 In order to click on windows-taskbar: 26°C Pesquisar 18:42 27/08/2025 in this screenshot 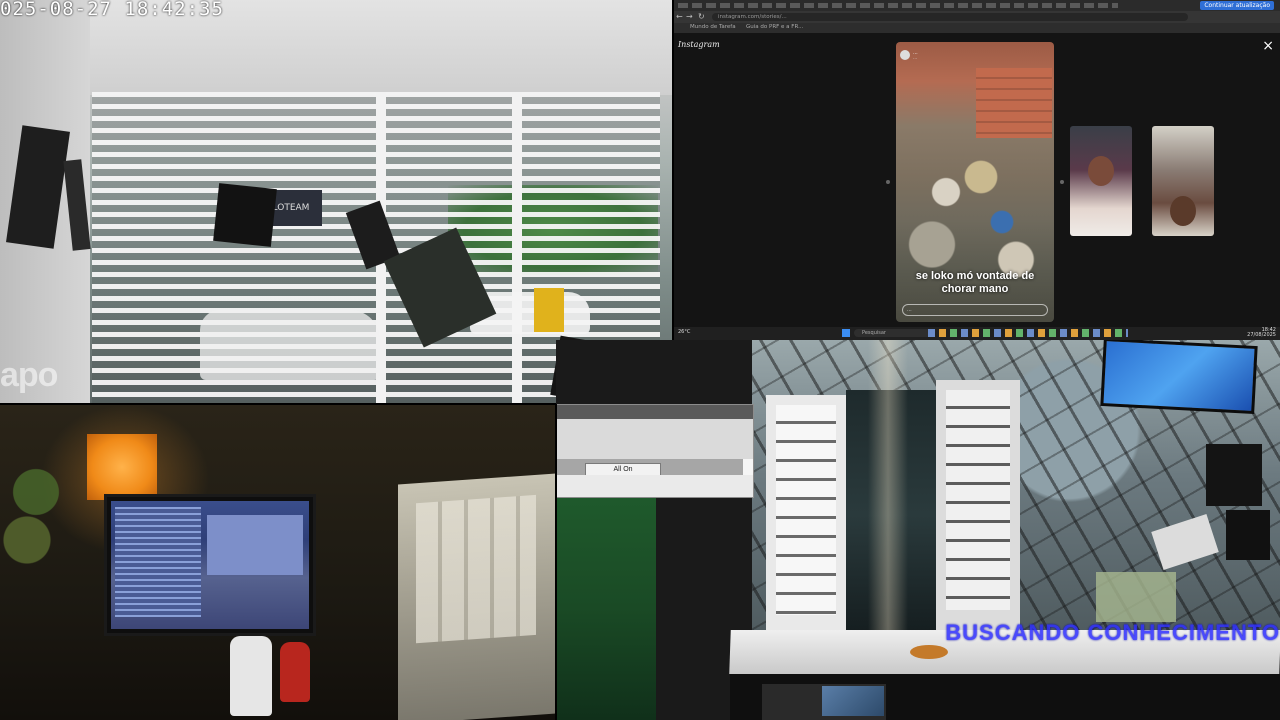, I will do `click(976, 333)`.